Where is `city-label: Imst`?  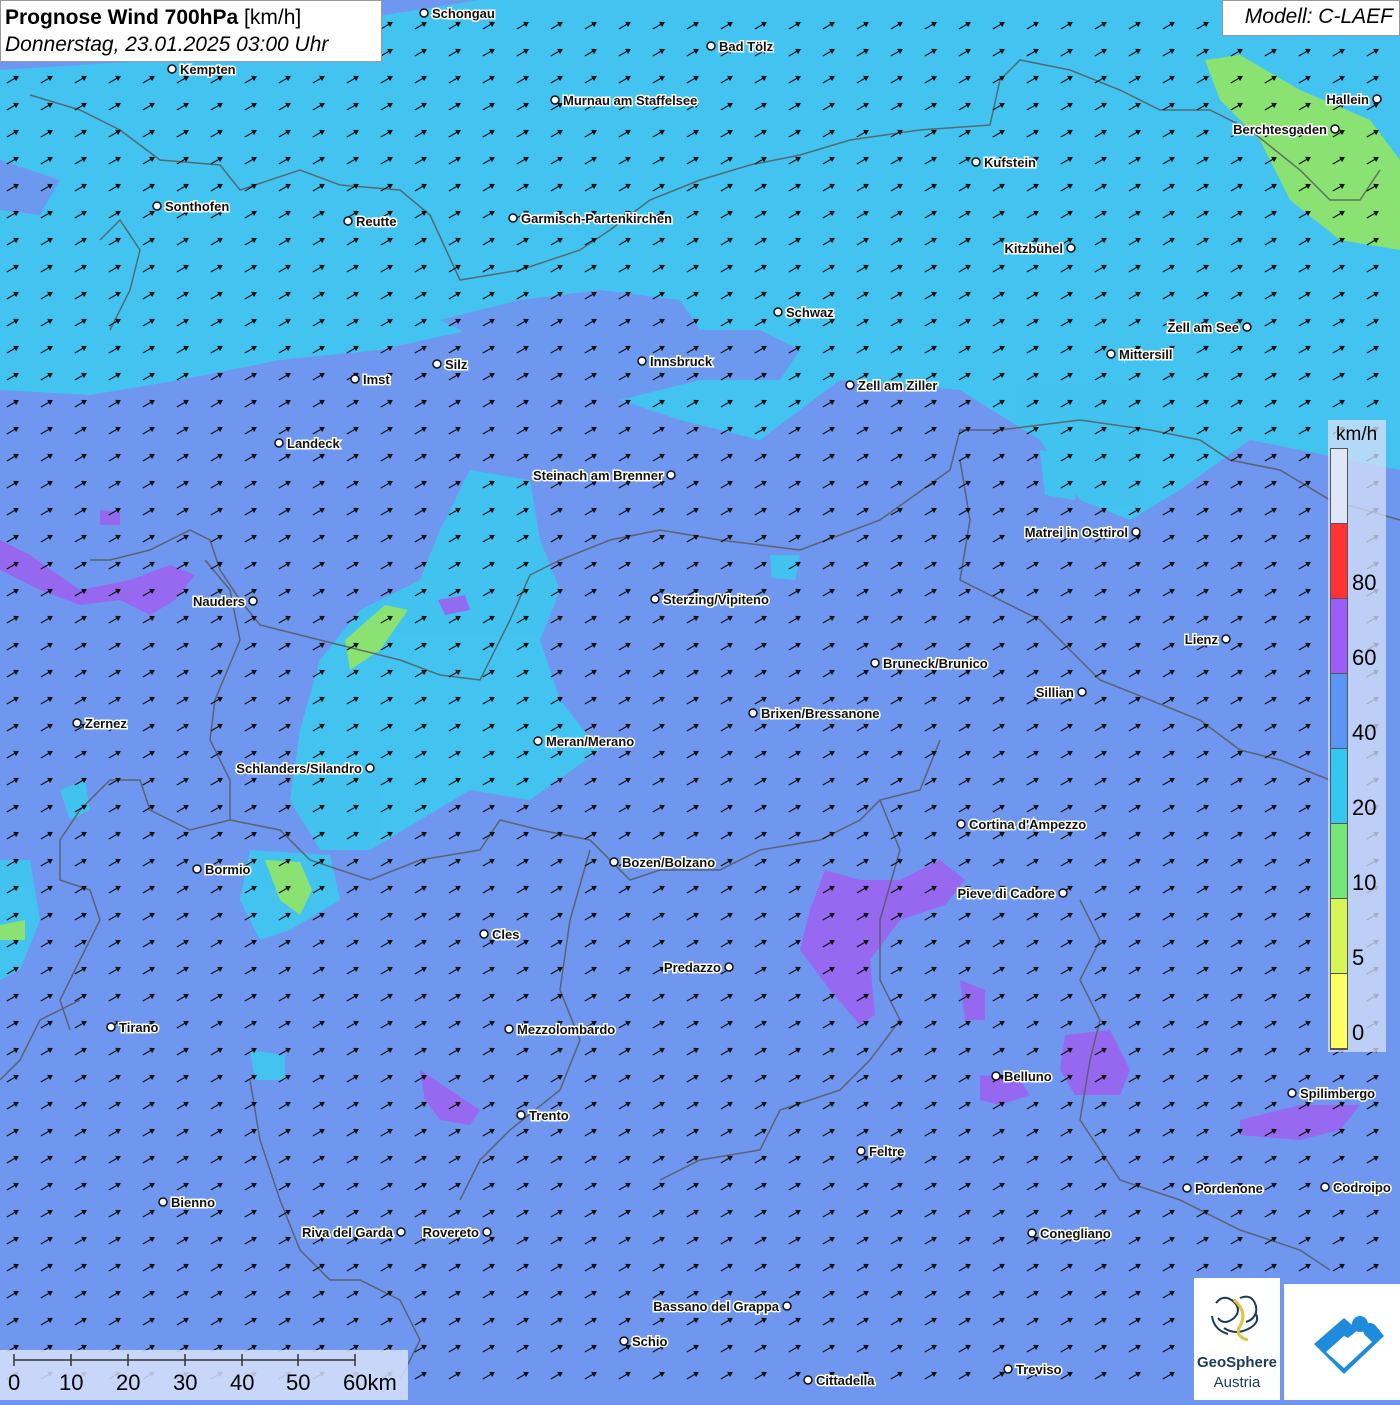 city-label: Imst is located at coordinates (376, 379).